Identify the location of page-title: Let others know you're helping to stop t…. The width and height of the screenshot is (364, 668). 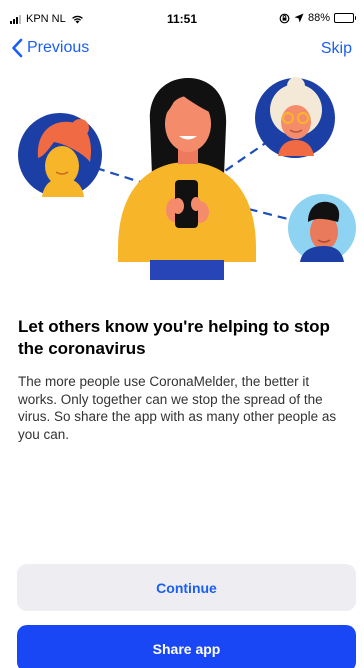
(174, 337).